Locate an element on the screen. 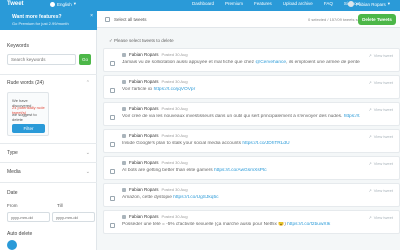 The width and height of the screenshot is (400, 250). select-all-label: Select all tweets is located at coordinates (130, 19).